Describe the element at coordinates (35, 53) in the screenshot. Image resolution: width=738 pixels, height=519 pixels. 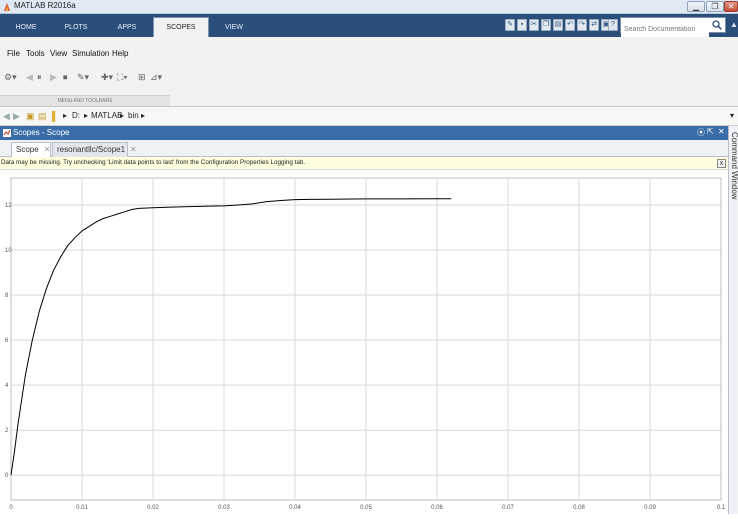
I see `menu-tools: Tools` at that location.